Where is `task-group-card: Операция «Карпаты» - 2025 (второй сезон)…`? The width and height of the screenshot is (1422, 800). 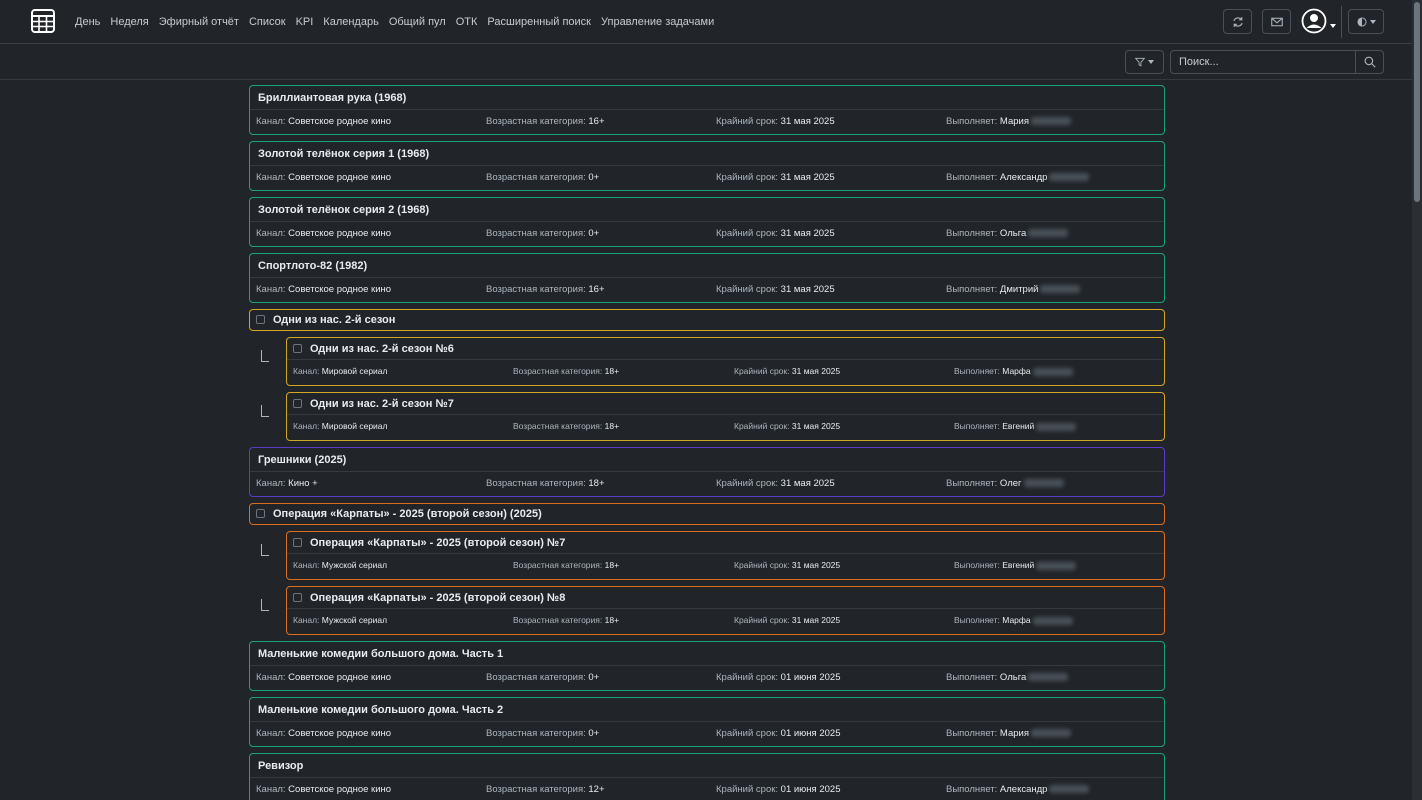
task-group-card: Операция «Карпаты» - 2025 (второй сезон)… is located at coordinates (707, 514).